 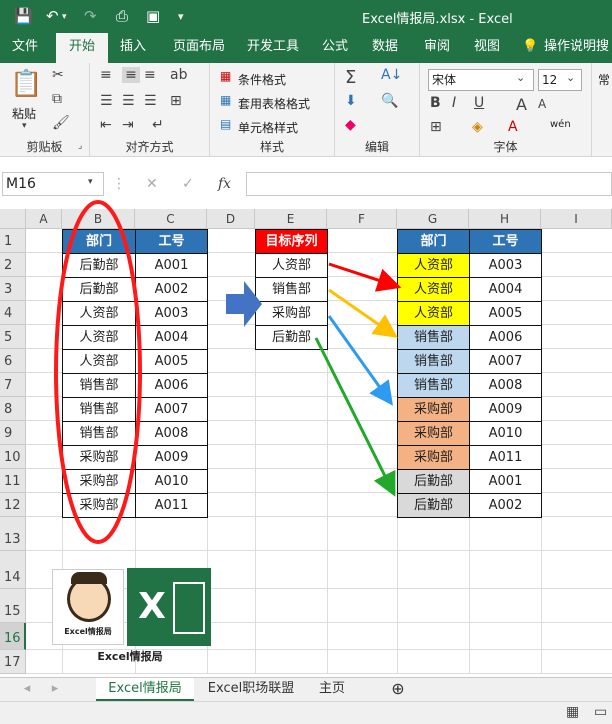 What do you see at coordinates (244, 304) in the screenshot?
I see `blue-arrow-icon` at bounding box center [244, 304].